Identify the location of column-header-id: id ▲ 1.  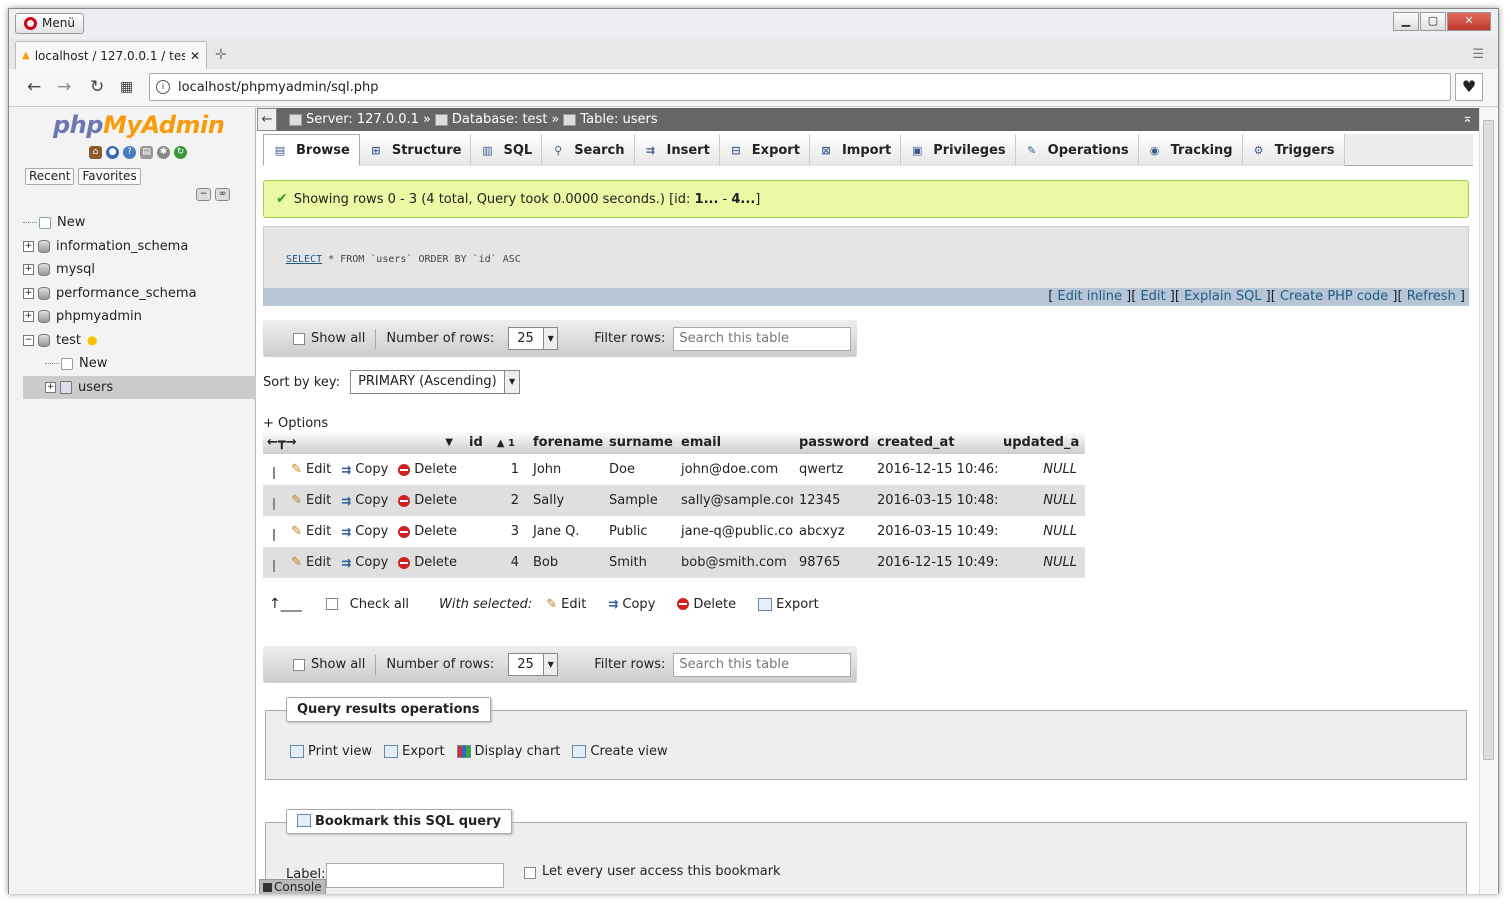
(495, 442).